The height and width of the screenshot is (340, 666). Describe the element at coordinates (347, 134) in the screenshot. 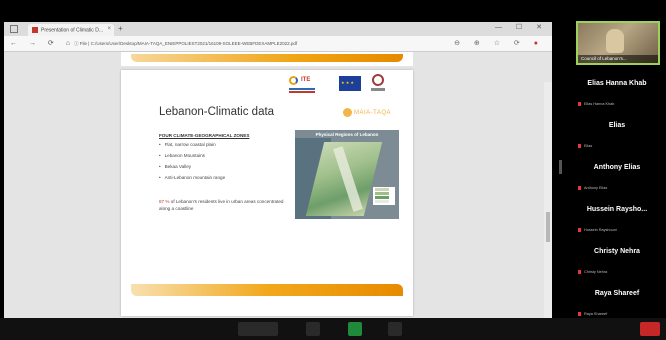

I see `map-title: Physical Regions of Lebanon` at that location.